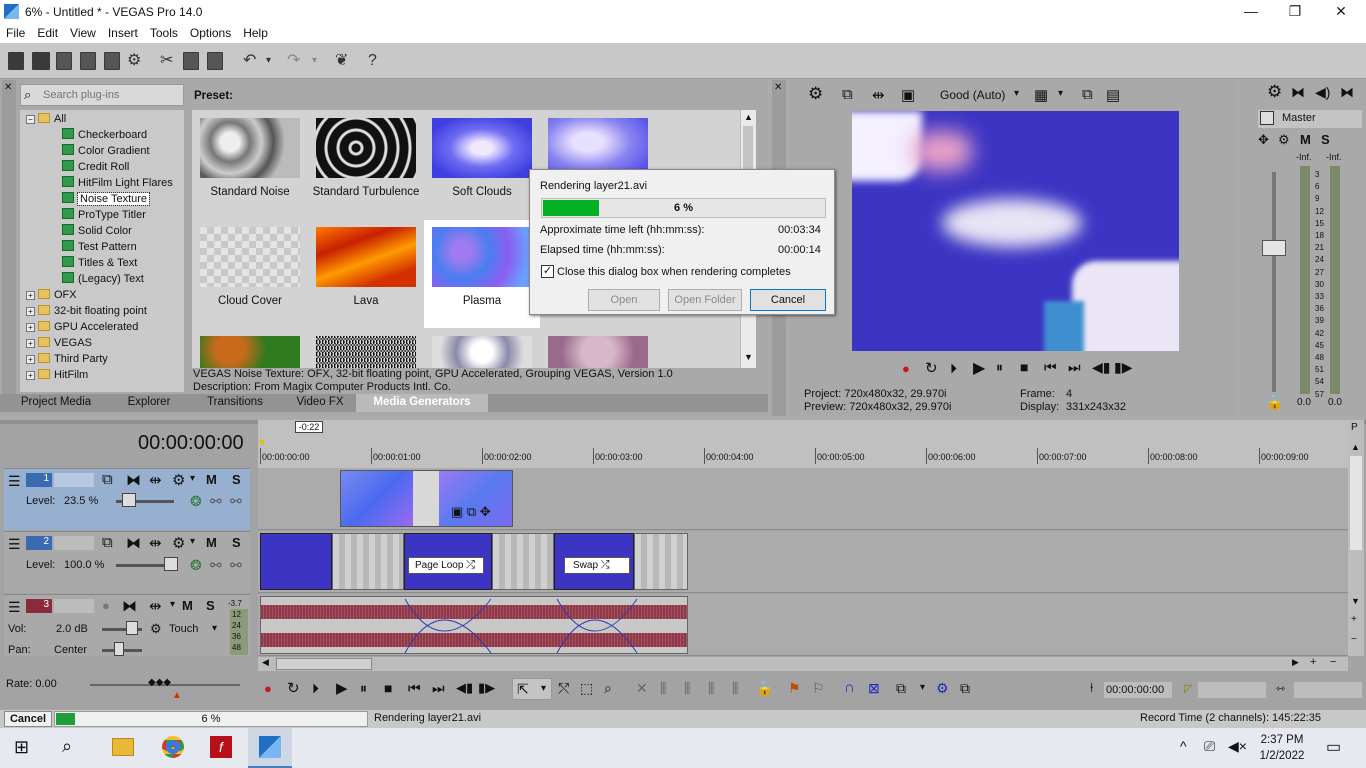 The image size is (1366, 768). I want to click on play-icon: ▶, so click(979, 368).